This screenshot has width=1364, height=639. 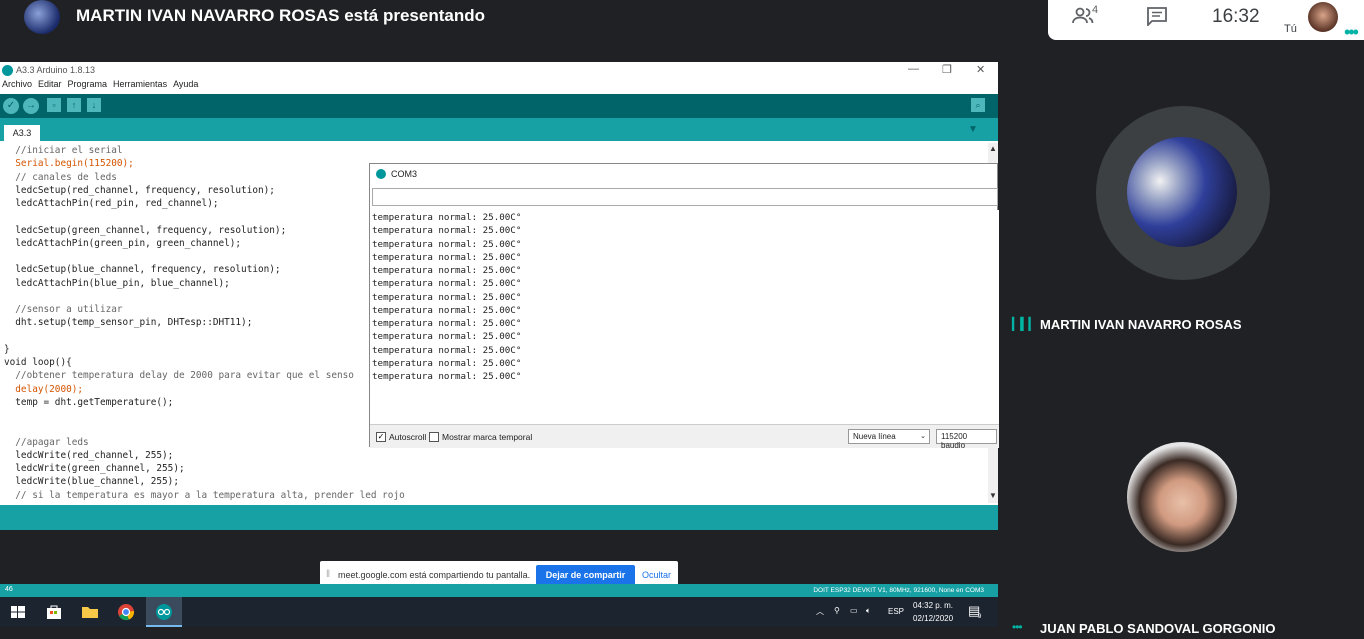 What do you see at coordinates (656, 575) in the screenshot?
I see `hide-share-bar-link: Ocultar` at bounding box center [656, 575].